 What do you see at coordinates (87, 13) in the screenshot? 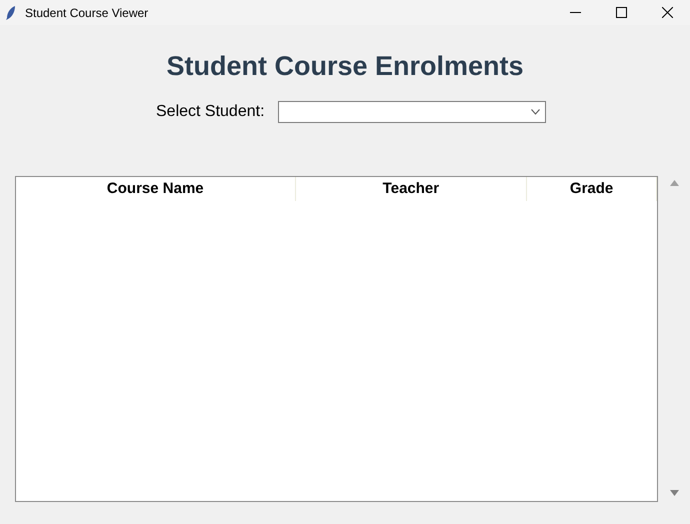
I see `window-title: Student Course Viewer` at bounding box center [87, 13].